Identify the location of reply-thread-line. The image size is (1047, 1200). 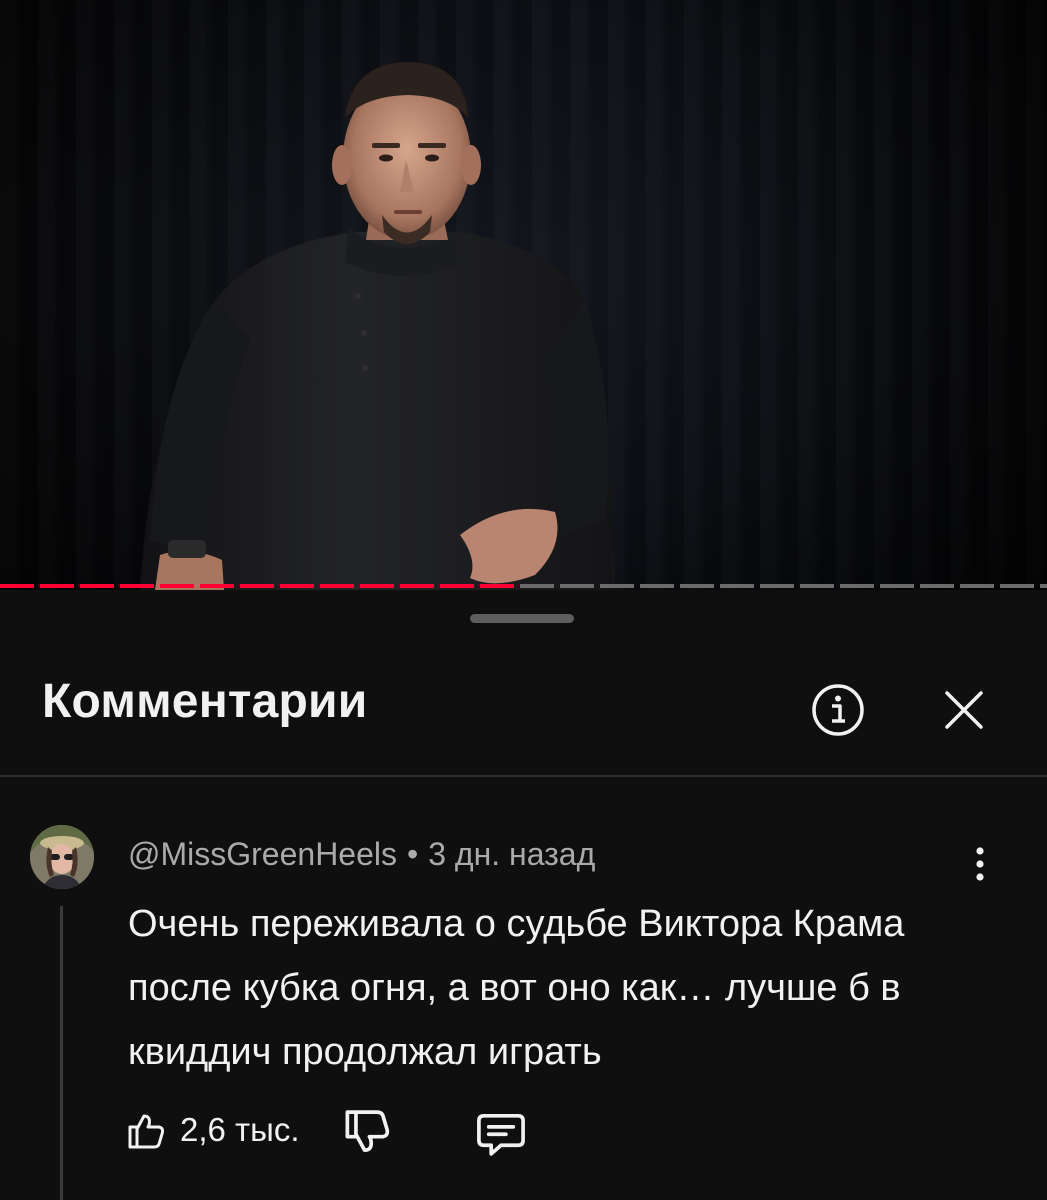
(61, 1053).